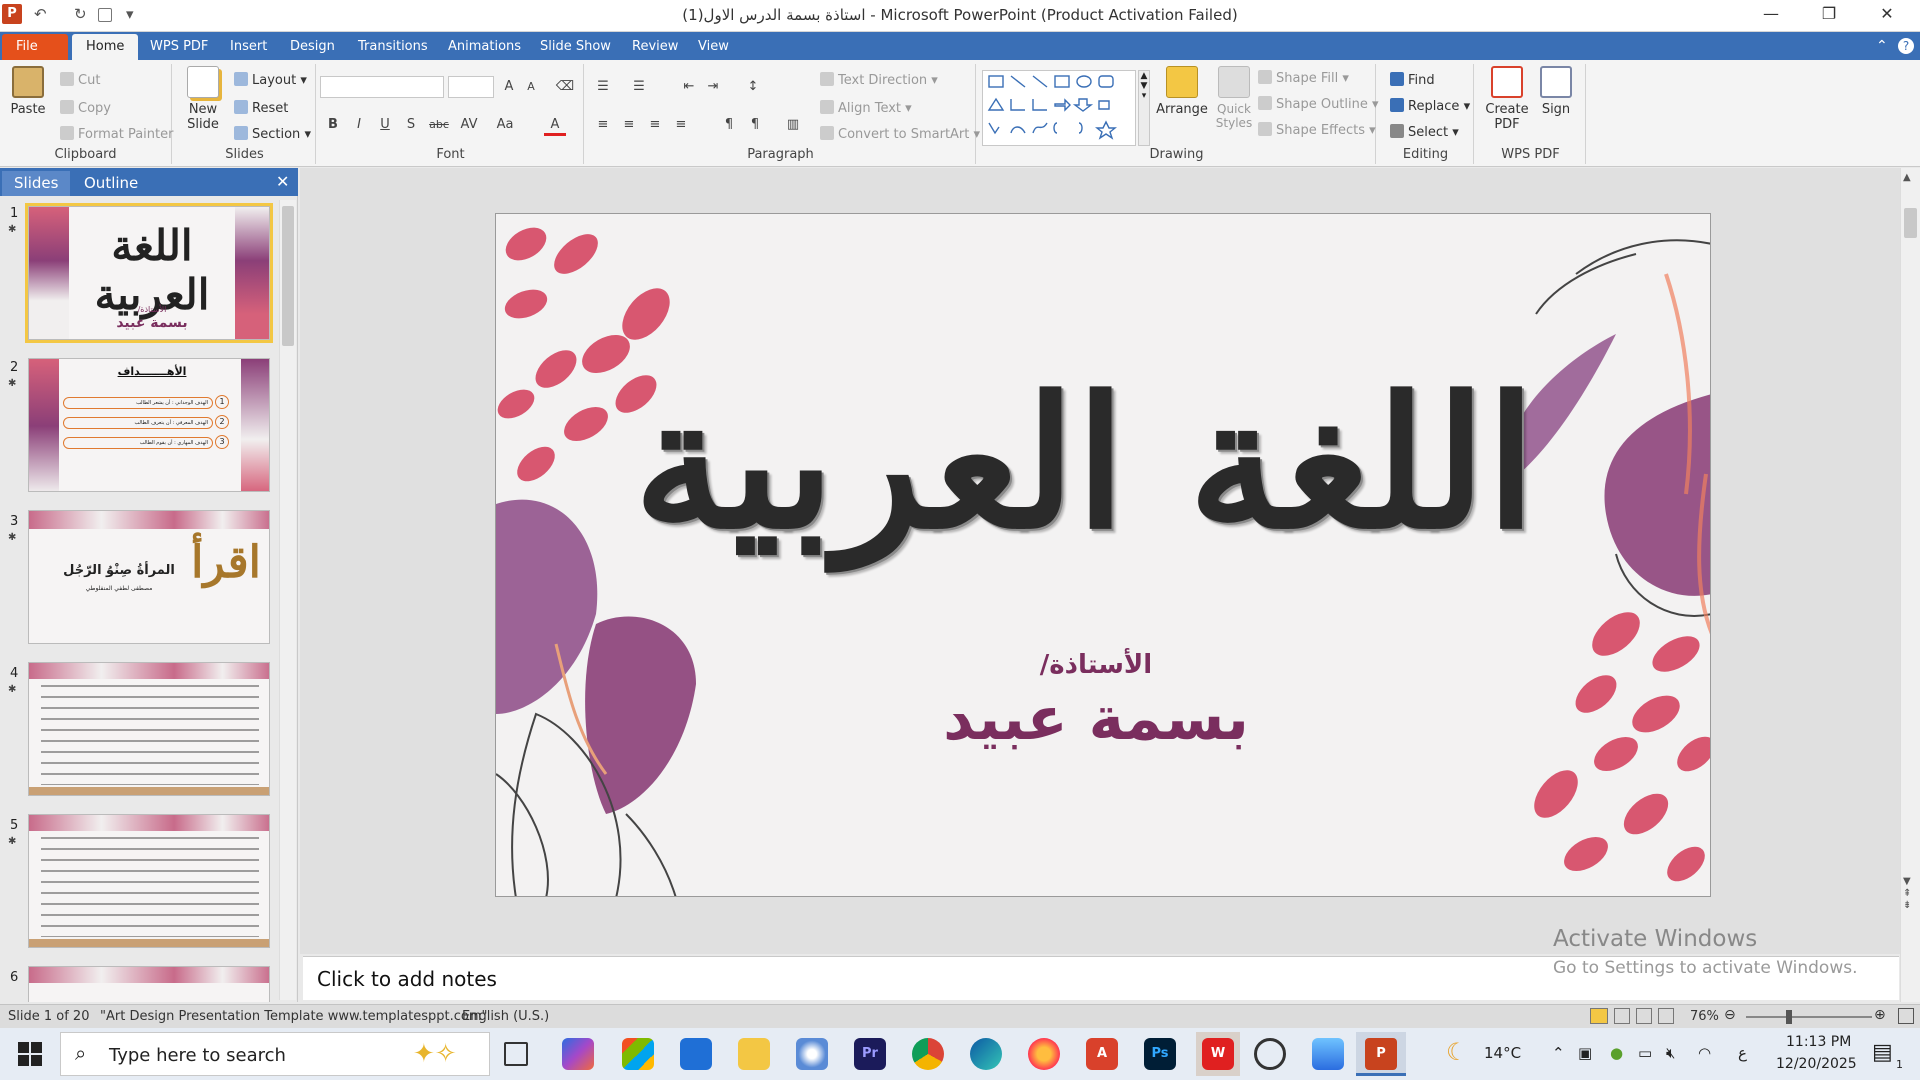  I want to click on convert-smartart-button: Convert to SmartArt ▾, so click(900, 134).